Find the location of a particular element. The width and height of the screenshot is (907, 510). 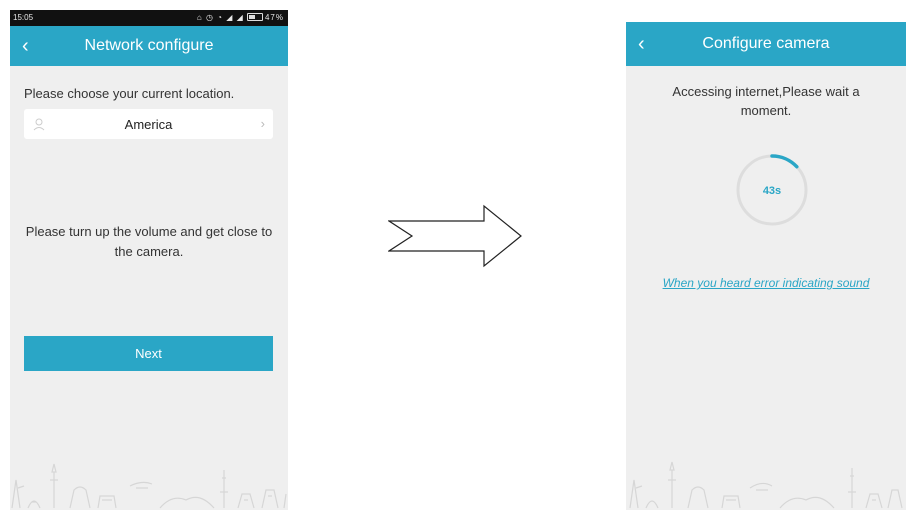

countdown-label: 43s is located at coordinates (772, 191).